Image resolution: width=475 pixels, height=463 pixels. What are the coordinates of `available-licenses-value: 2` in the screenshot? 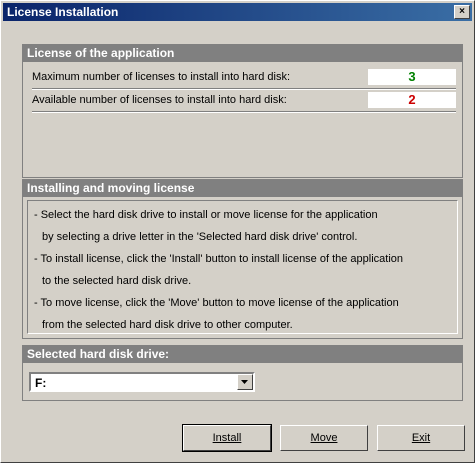 It's located at (412, 100).